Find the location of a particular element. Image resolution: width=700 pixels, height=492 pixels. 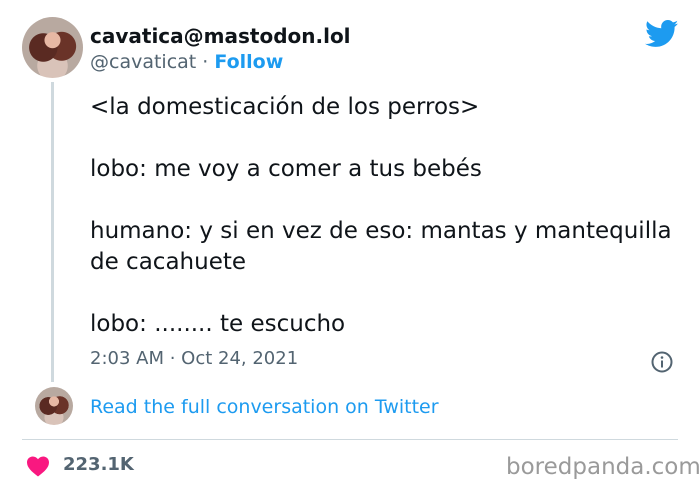

info-icon is located at coordinates (662, 362).